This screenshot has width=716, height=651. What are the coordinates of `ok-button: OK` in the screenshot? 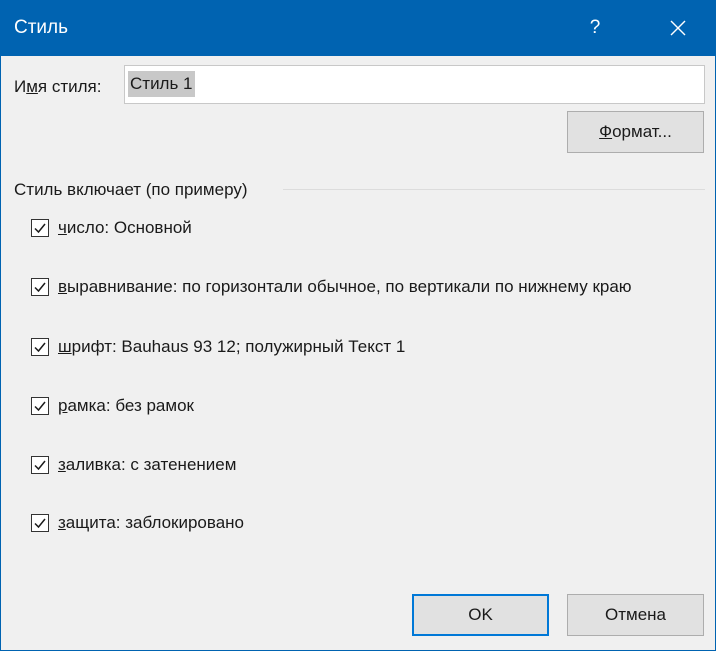 It's located at (480, 615).